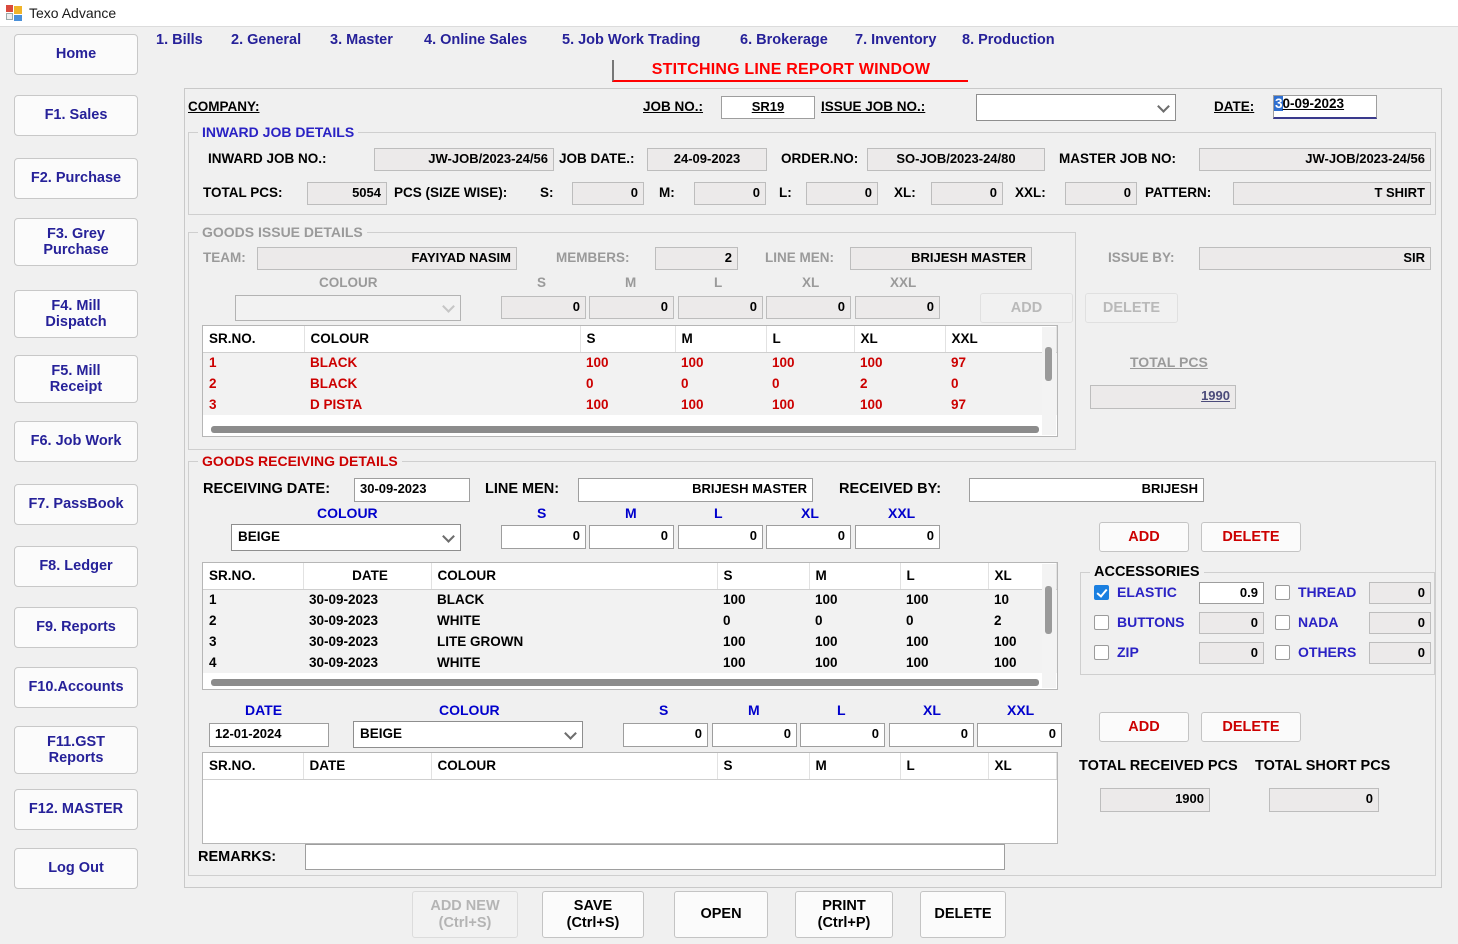  What do you see at coordinates (631, 537) in the screenshot?
I see `receiving-m-field: 0` at bounding box center [631, 537].